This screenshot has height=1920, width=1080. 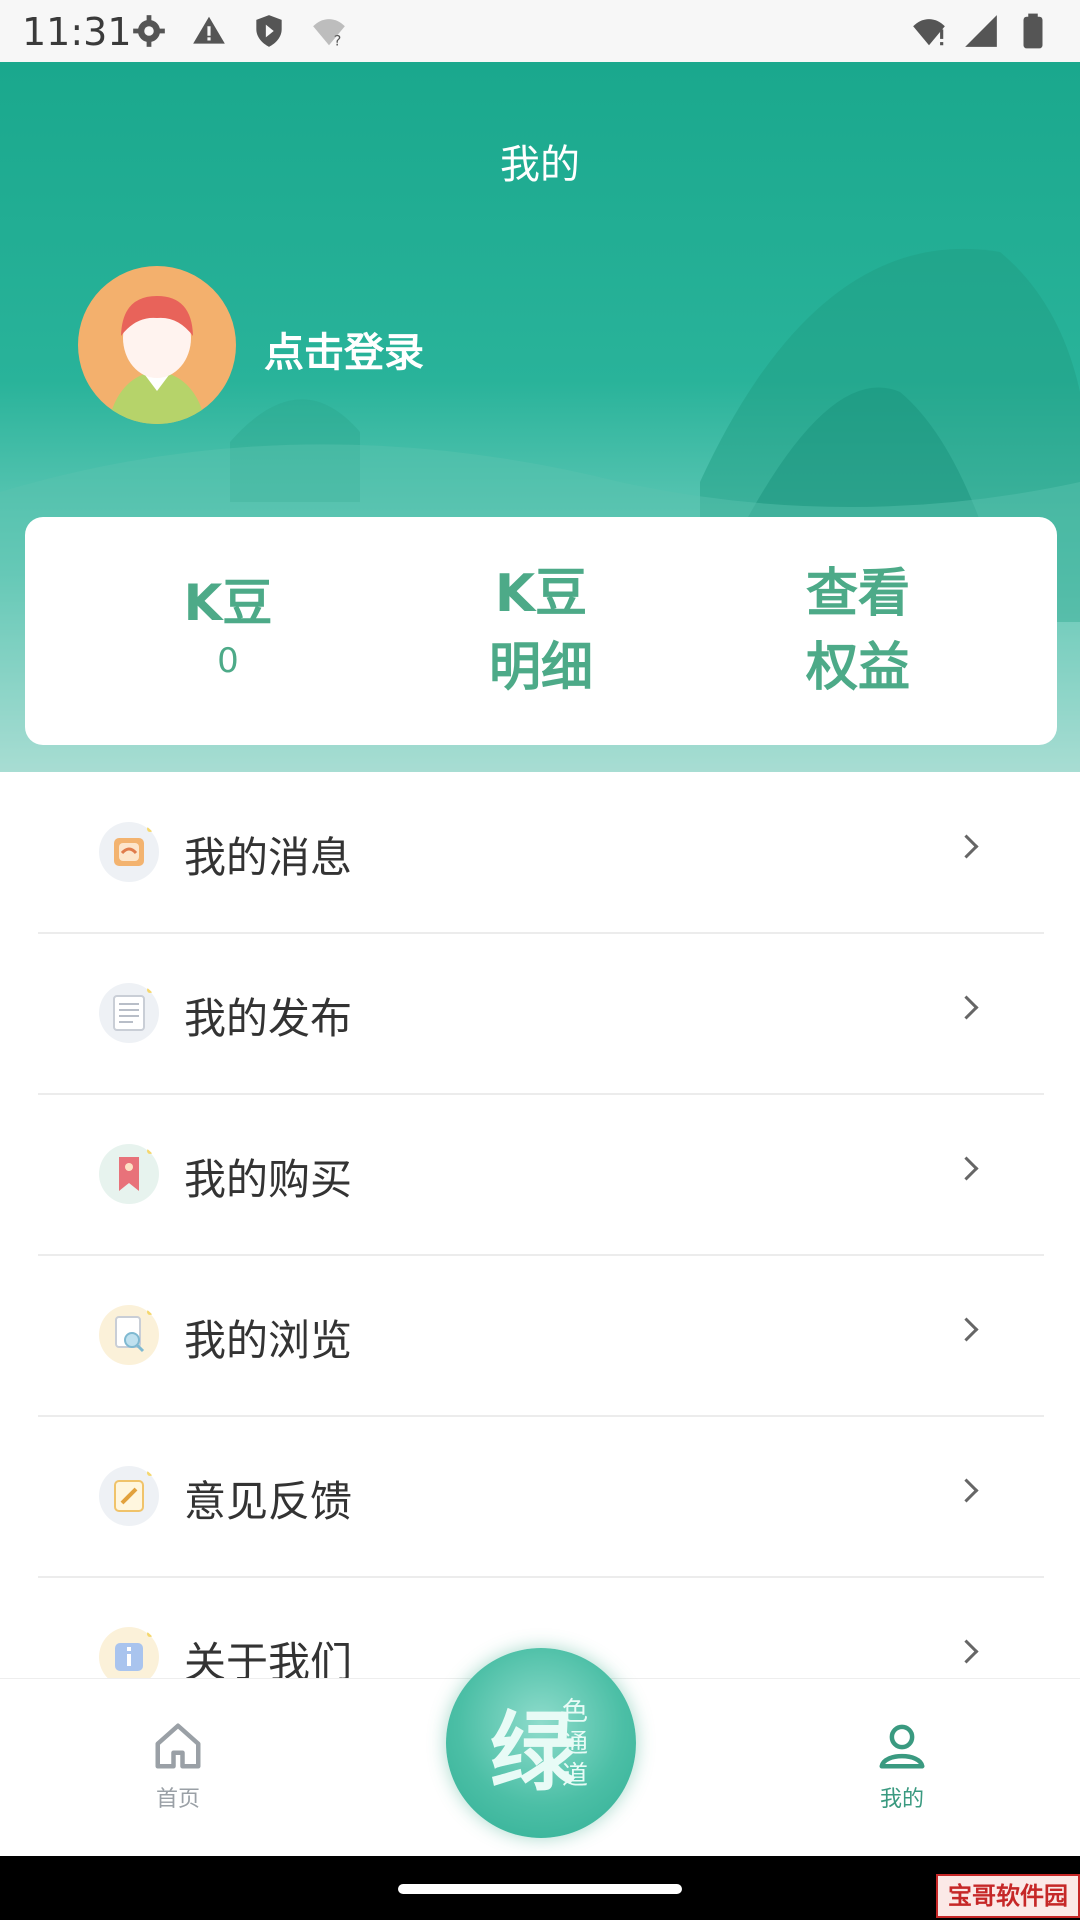 I want to click on menu-label: 我的购买, so click(x=268, y=1179).